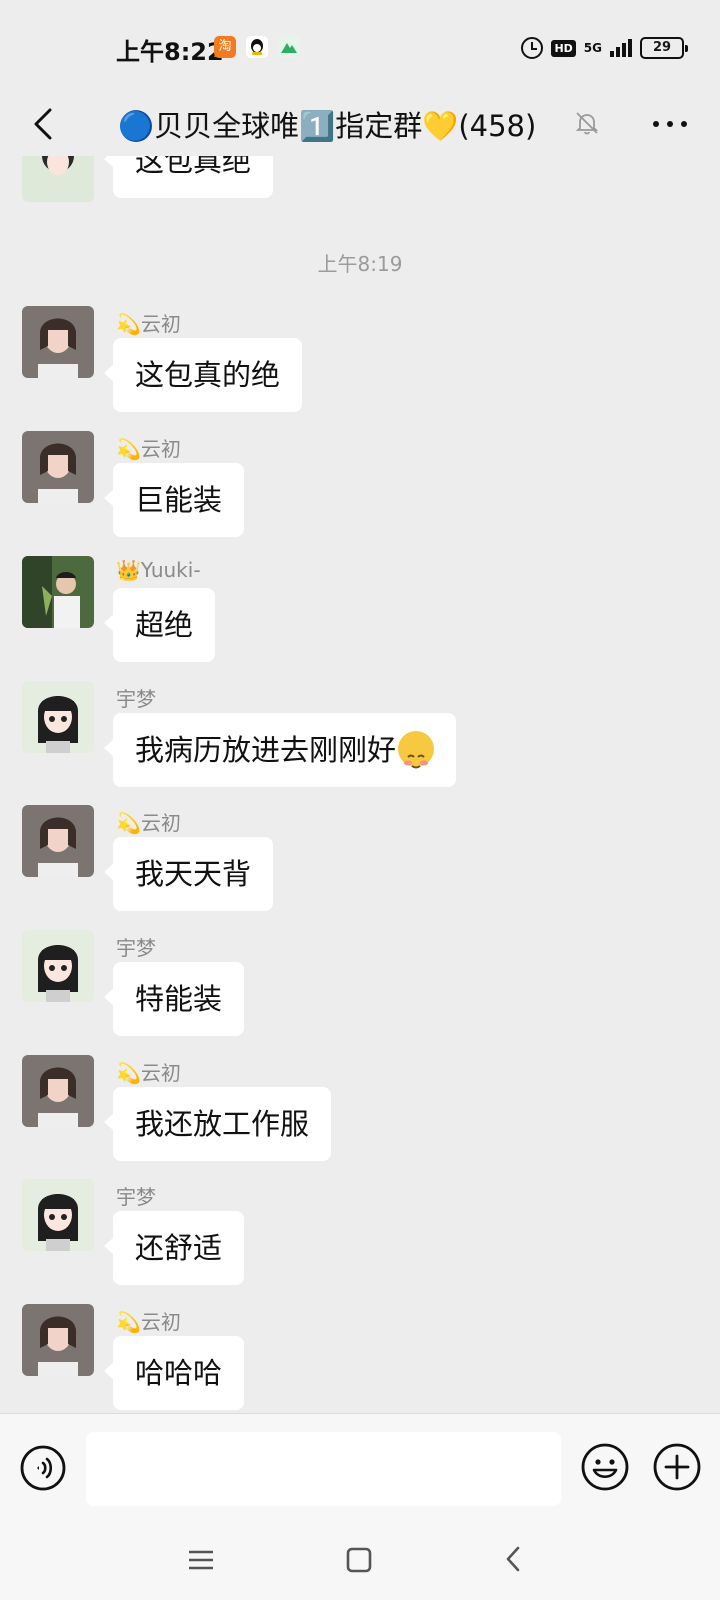 The image size is (720, 1600). I want to click on mountain-app-icon, so click(289, 47).